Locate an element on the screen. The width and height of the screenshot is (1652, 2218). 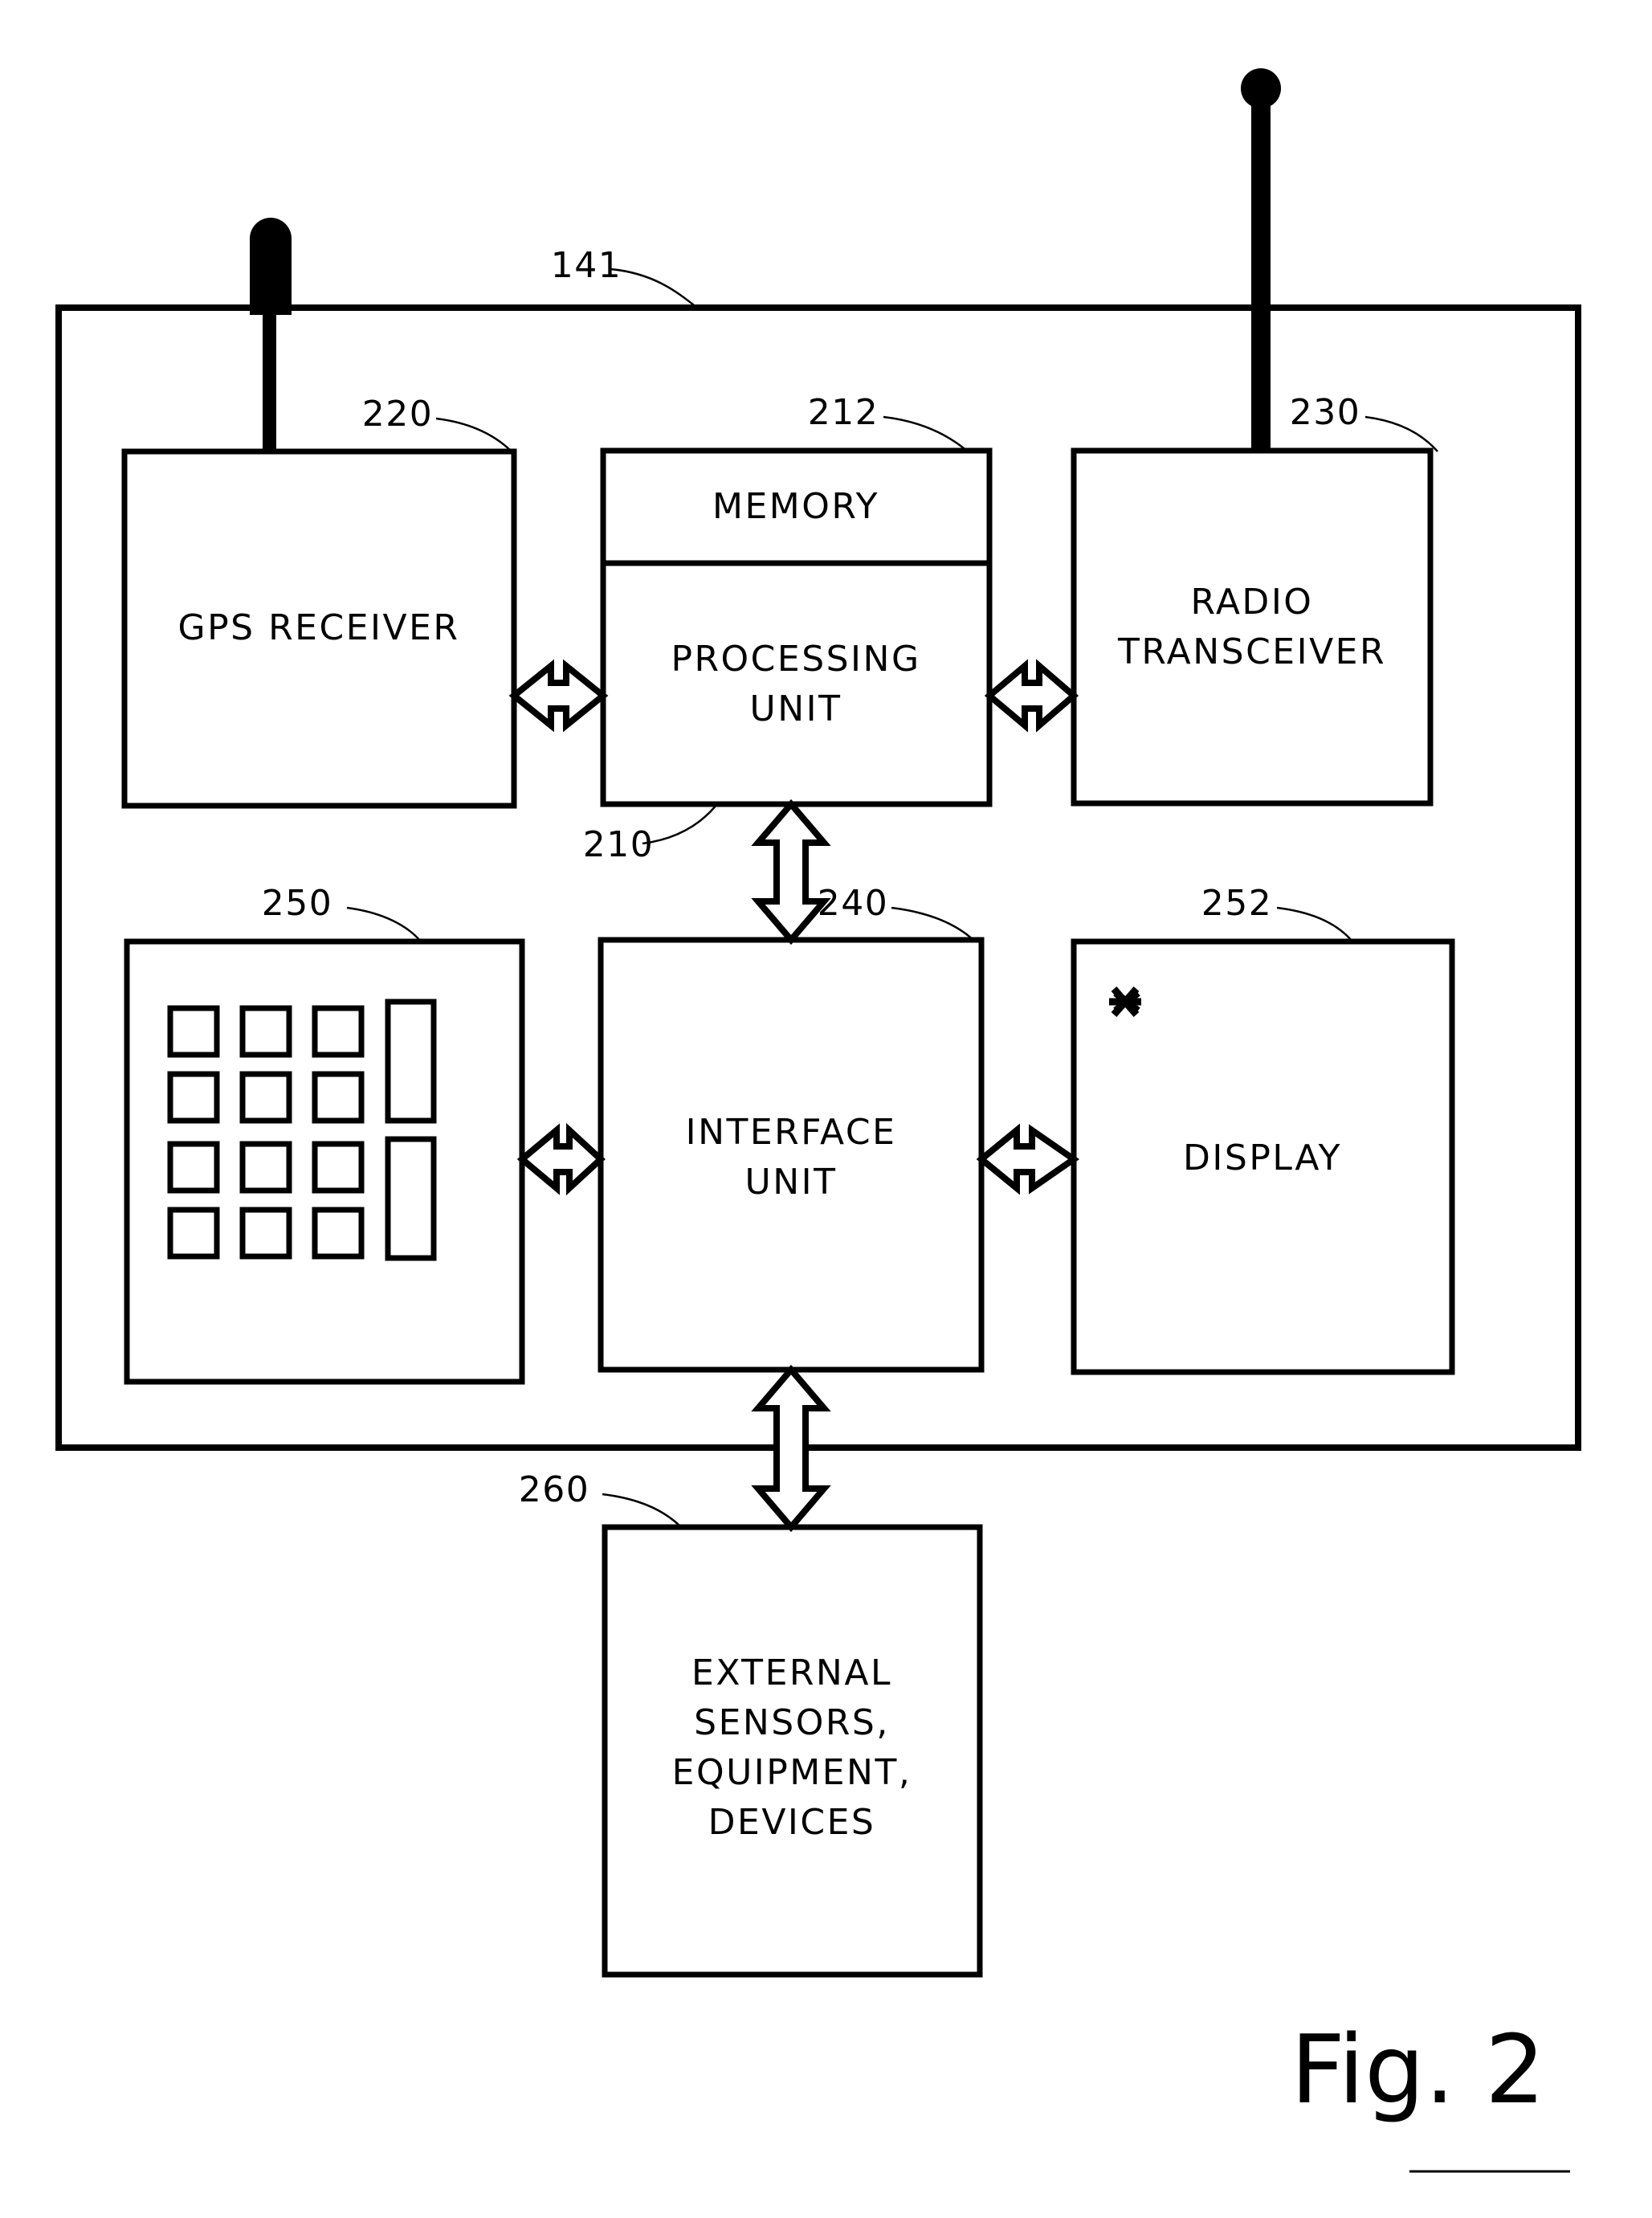
ref-numeral-210: 210 is located at coordinates (618, 844).